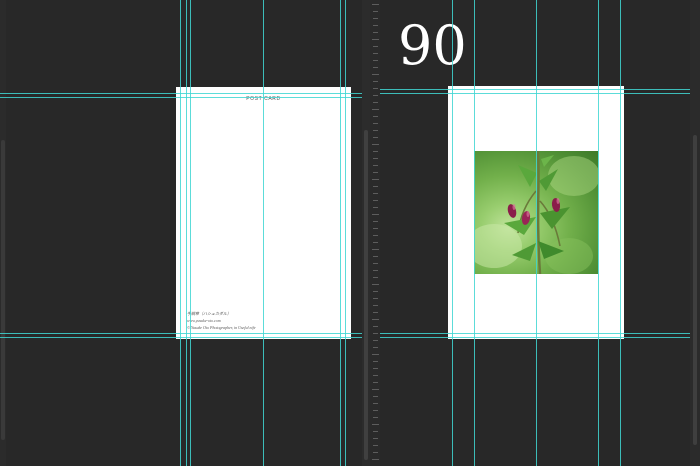  What do you see at coordinates (432, 45) in the screenshot?
I see `page-number: 90` at bounding box center [432, 45].